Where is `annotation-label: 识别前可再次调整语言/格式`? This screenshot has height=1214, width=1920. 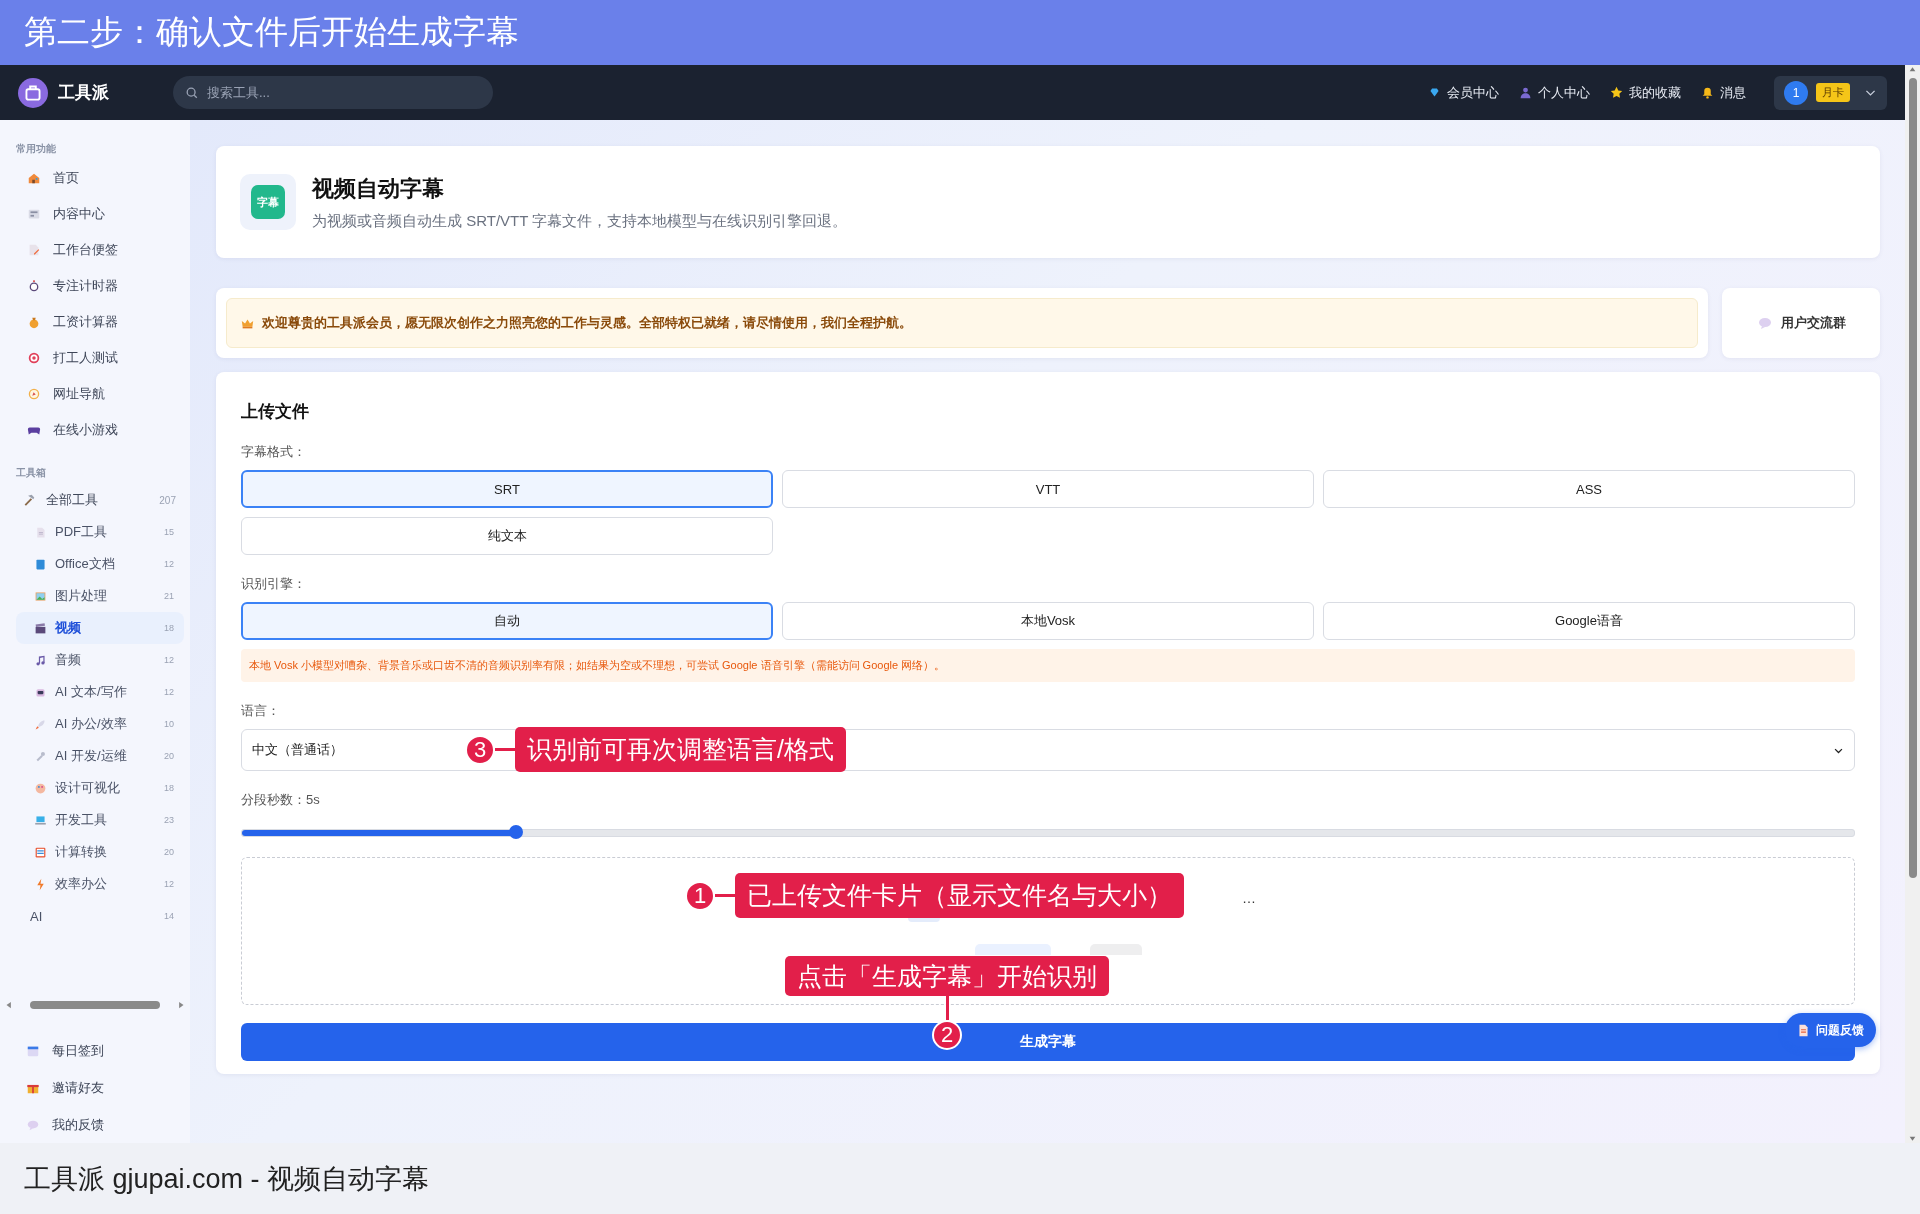
annotation-label: 识别前可再次调整语言/格式 is located at coordinates (680, 749).